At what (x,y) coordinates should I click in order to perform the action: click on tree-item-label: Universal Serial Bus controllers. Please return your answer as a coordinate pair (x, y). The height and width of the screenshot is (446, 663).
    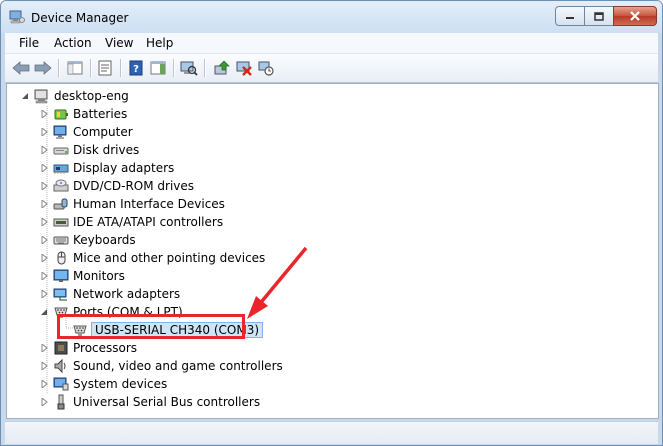
    Looking at the image, I should click on (167, 402).